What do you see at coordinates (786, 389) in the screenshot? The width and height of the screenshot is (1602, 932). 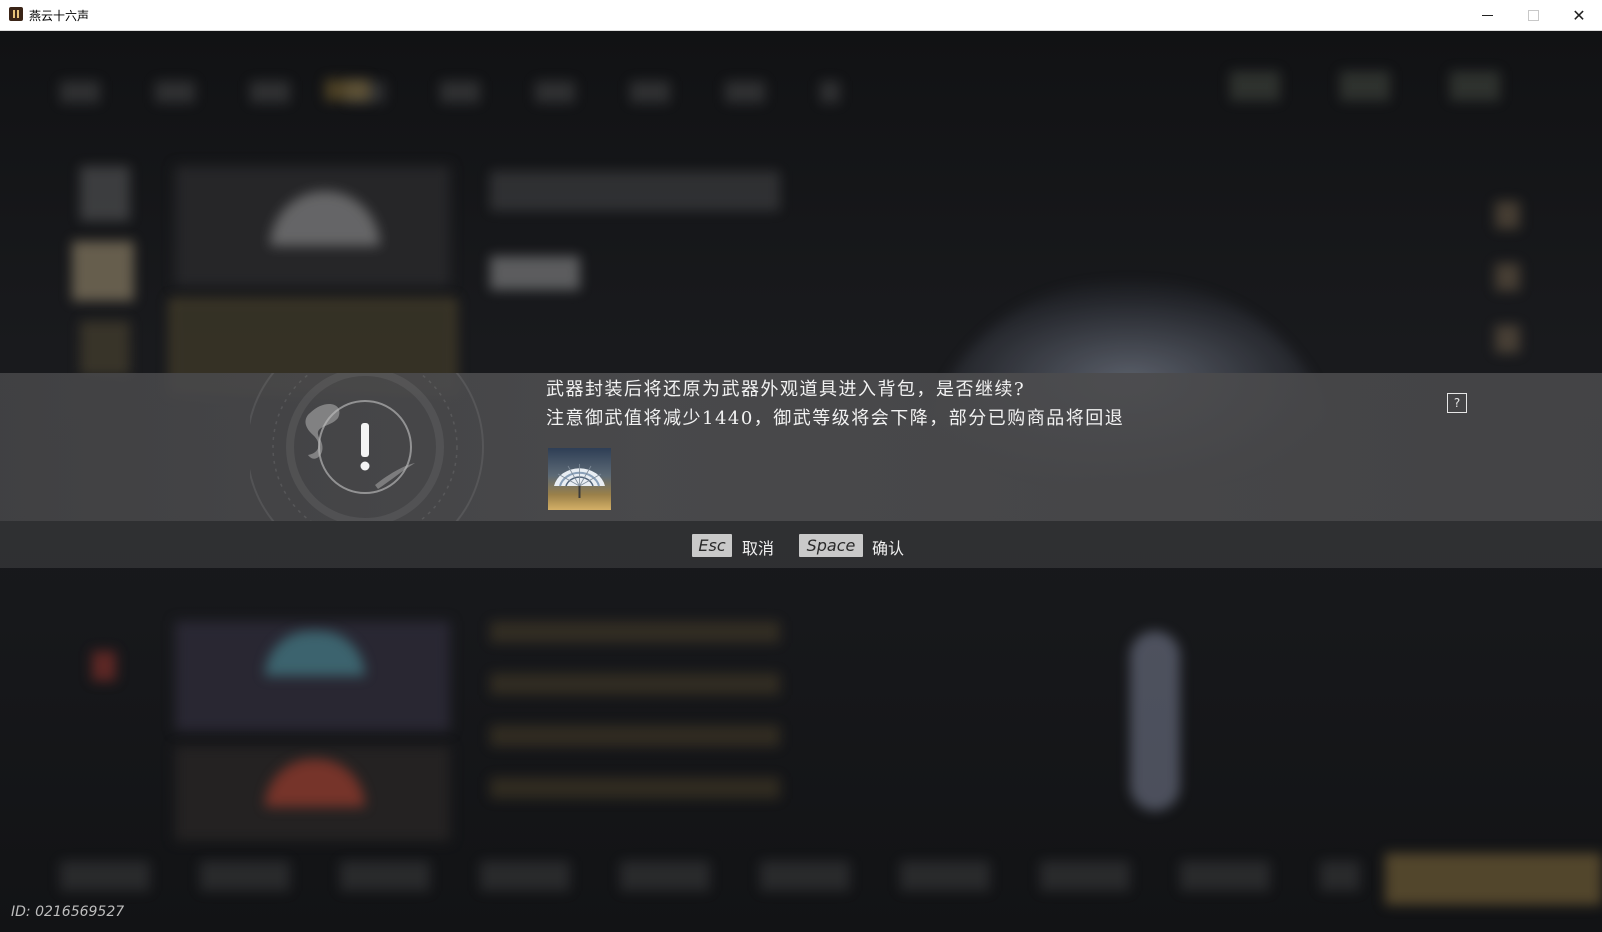 I see `dialog-message-line-1: 武器封装后将还原为武器外观道具进入背包，是否继续?` at bounding box center [786, 389].